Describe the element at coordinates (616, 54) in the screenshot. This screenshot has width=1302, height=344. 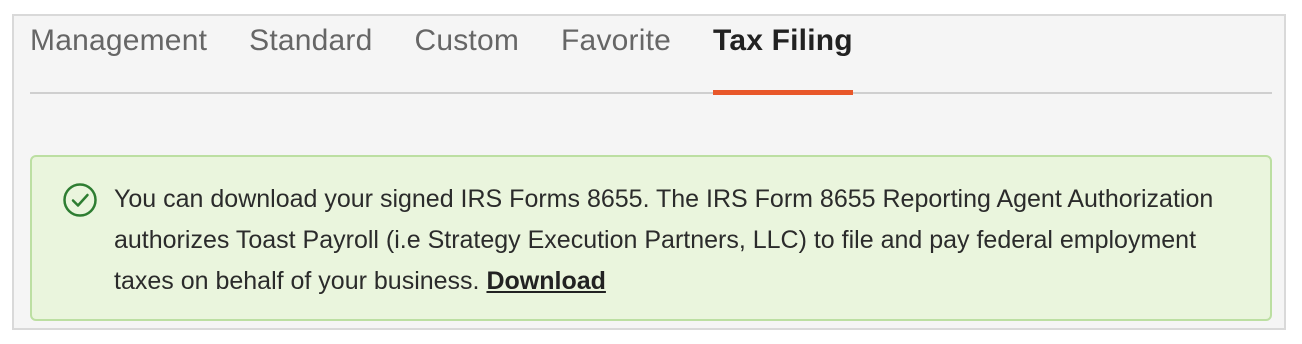
I see `tab-favorite: Favorite` at that location.